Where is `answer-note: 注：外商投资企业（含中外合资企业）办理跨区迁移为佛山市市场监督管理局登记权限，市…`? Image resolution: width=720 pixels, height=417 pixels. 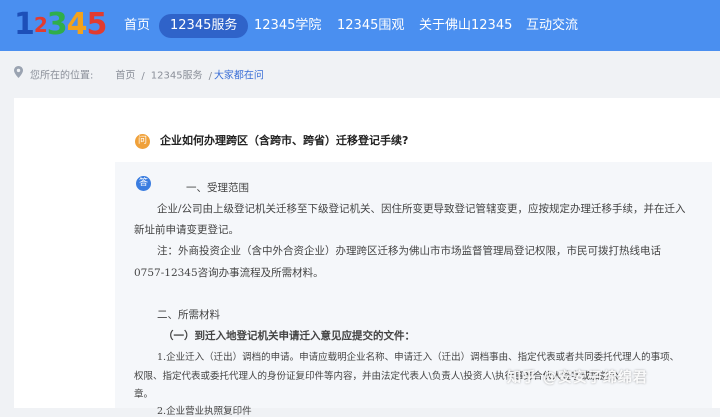 answer-note: 注：外商投资企业（含中外合资企业）办理跨区迁移为佛山市市场监督管理局登记权限，市… is located at coordinates (409, 251).